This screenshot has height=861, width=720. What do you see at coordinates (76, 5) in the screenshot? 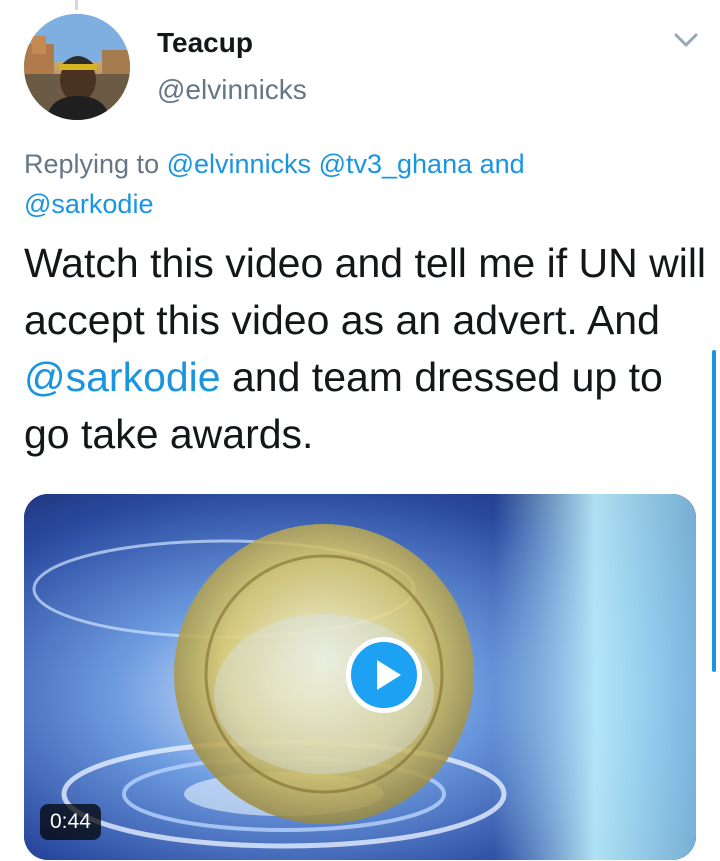
I see `thread-connector-line` at bounding box center [76, 5].